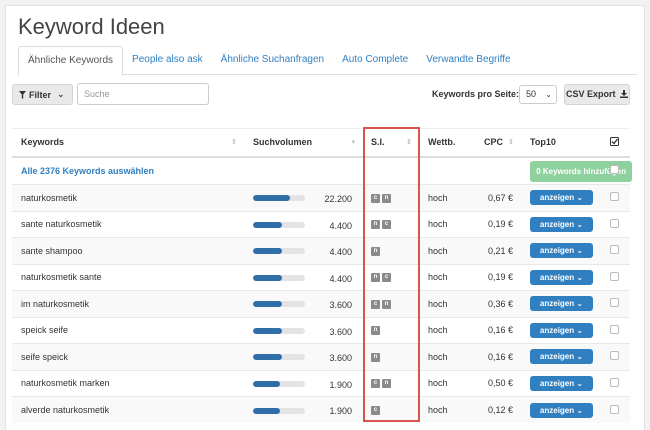  I want to click on filter-button: Filter ⌄, so click(42, 94).